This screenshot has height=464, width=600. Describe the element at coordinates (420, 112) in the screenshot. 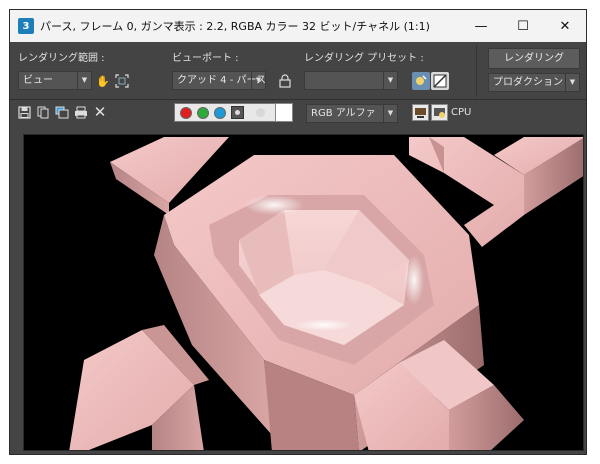

I see `display-toggle-icon` at that location.